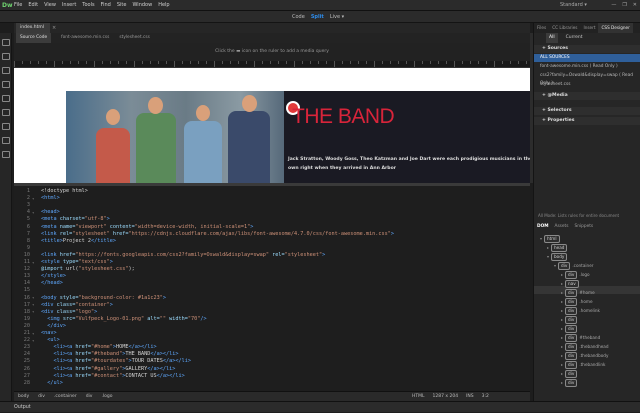 This screenshot has height=413, width=640. I want to click on code-line: </style>, so click(53, 276).